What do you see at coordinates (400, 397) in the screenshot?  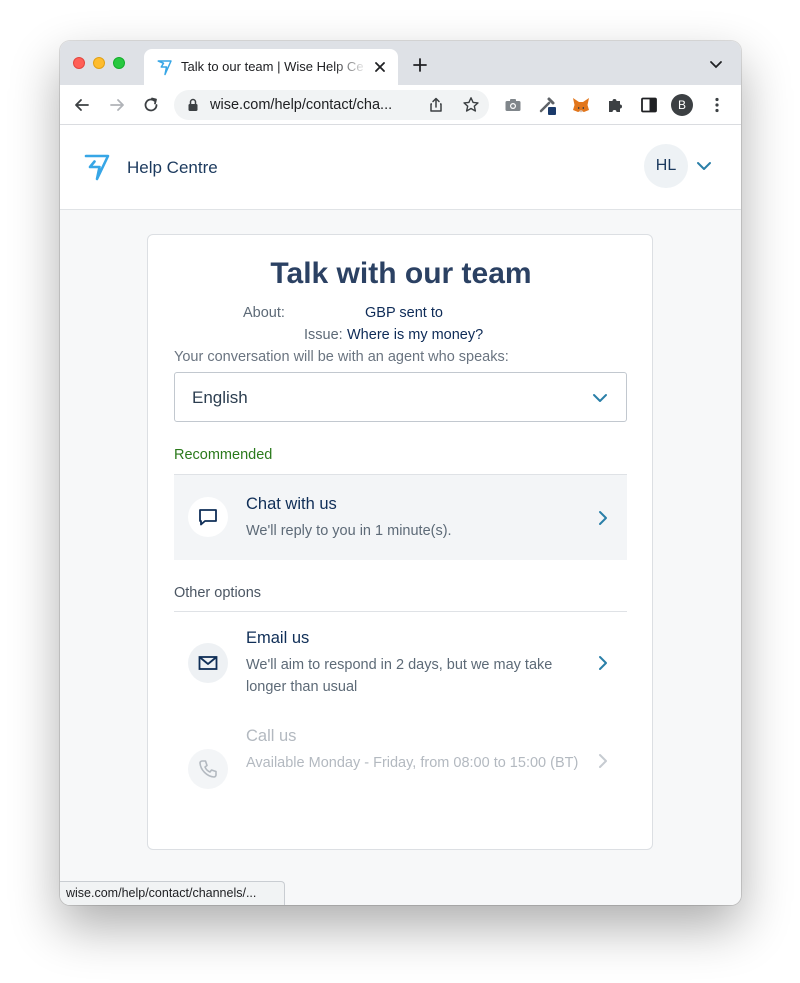 I see `language-select: English` at bounding box center [400, 397].